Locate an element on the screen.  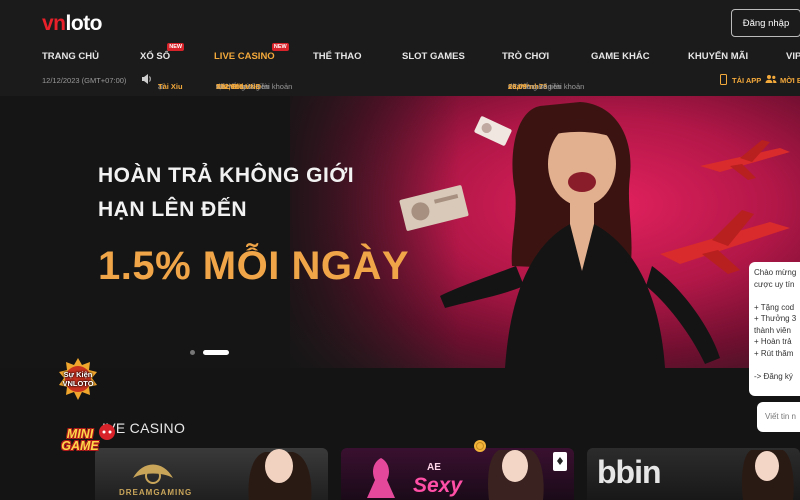
login-button: Đăng nhập is located at coordinates (765, 23).